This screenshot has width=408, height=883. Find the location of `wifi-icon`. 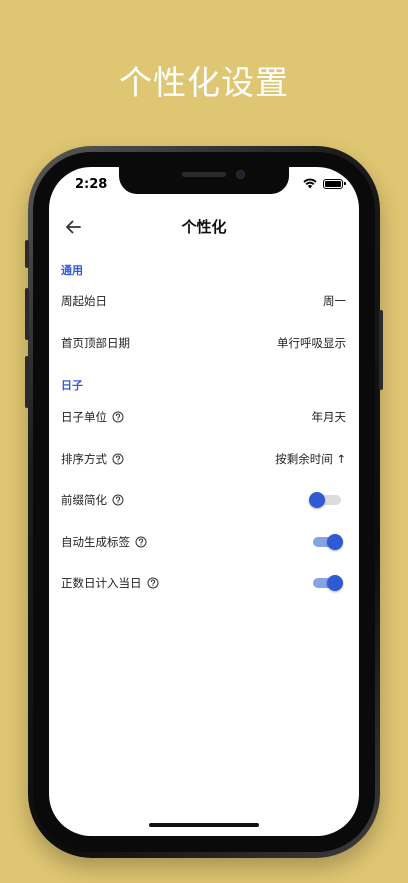

wifi-icon is located at coordinates (310, 183).